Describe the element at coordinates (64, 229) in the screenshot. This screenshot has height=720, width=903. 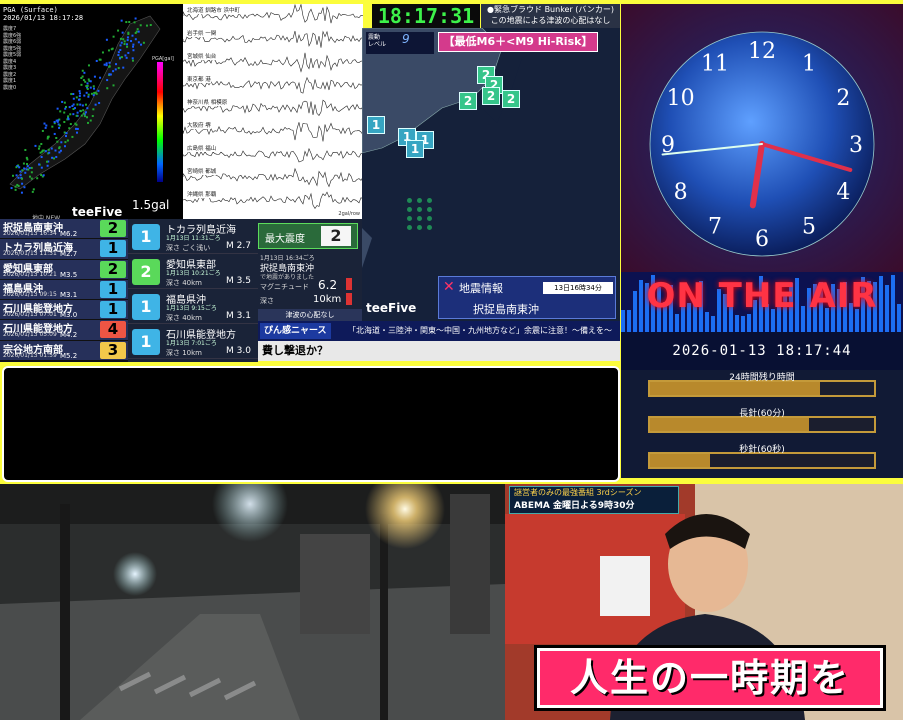
I see `quake-list-item: 択捉島南東沖 2026/01/13 16:34 M6.2 2` at that location.